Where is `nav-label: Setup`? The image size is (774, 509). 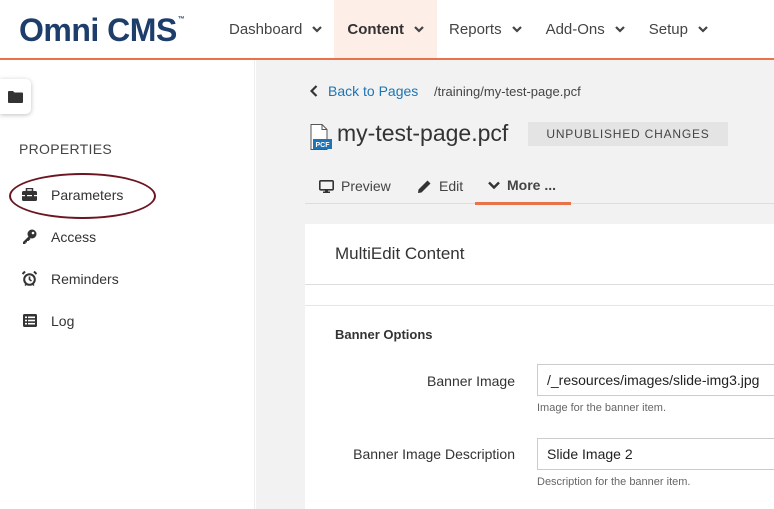
nav-label: Setup is located at coordinates (668, 29).